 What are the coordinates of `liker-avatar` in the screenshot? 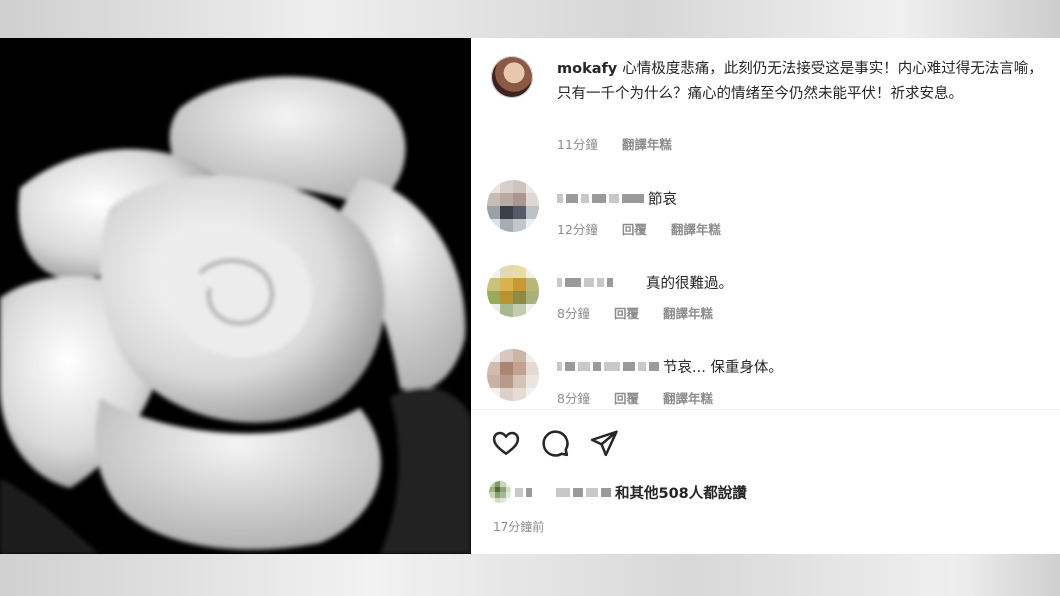 It's located at (500, 492).